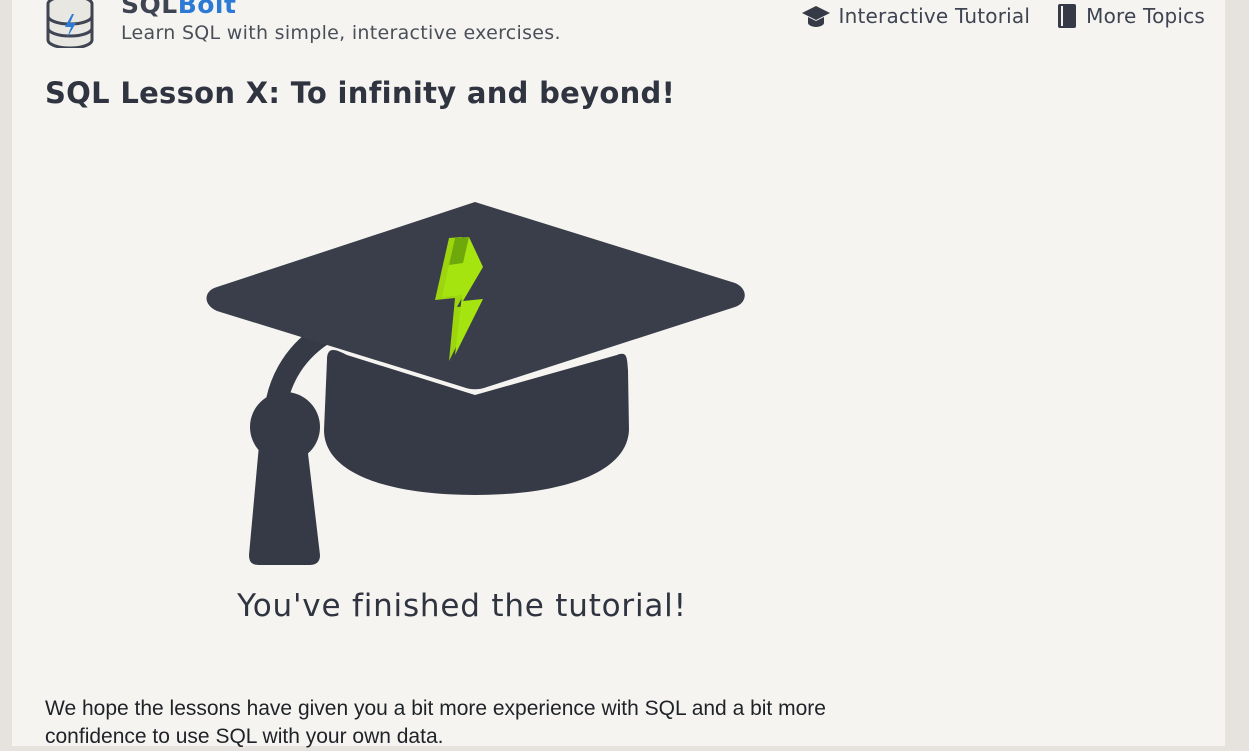  I want to click on nav-interactive-tutorial: Interactive Tutorial, so click(916, 16).